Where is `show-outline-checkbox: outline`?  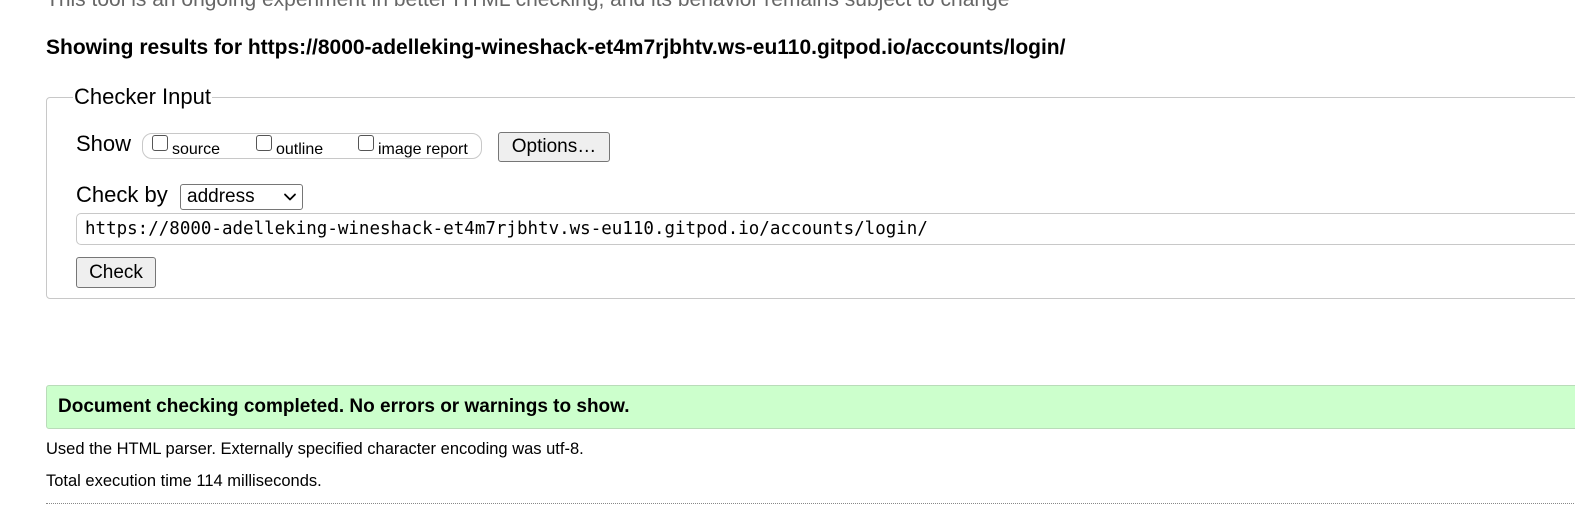
show-outline-checkbox: outline is located at coordinates (289, 146).